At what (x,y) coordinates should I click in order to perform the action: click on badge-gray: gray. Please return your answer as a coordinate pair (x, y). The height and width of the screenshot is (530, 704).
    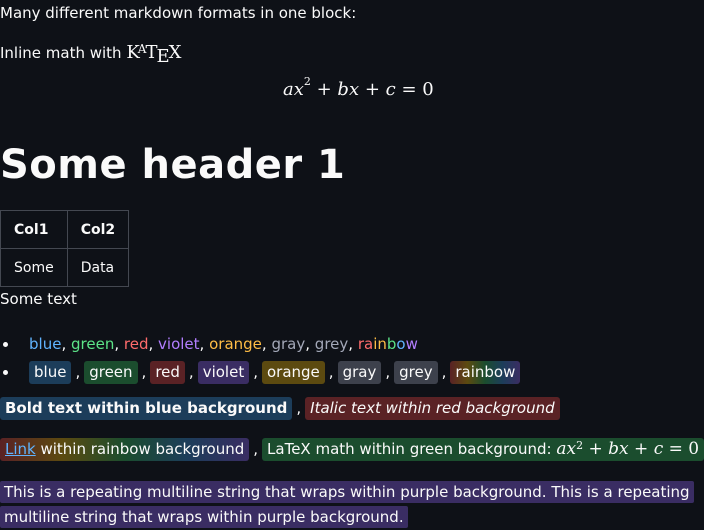
    Looking at the image, I should click on (359, 372).